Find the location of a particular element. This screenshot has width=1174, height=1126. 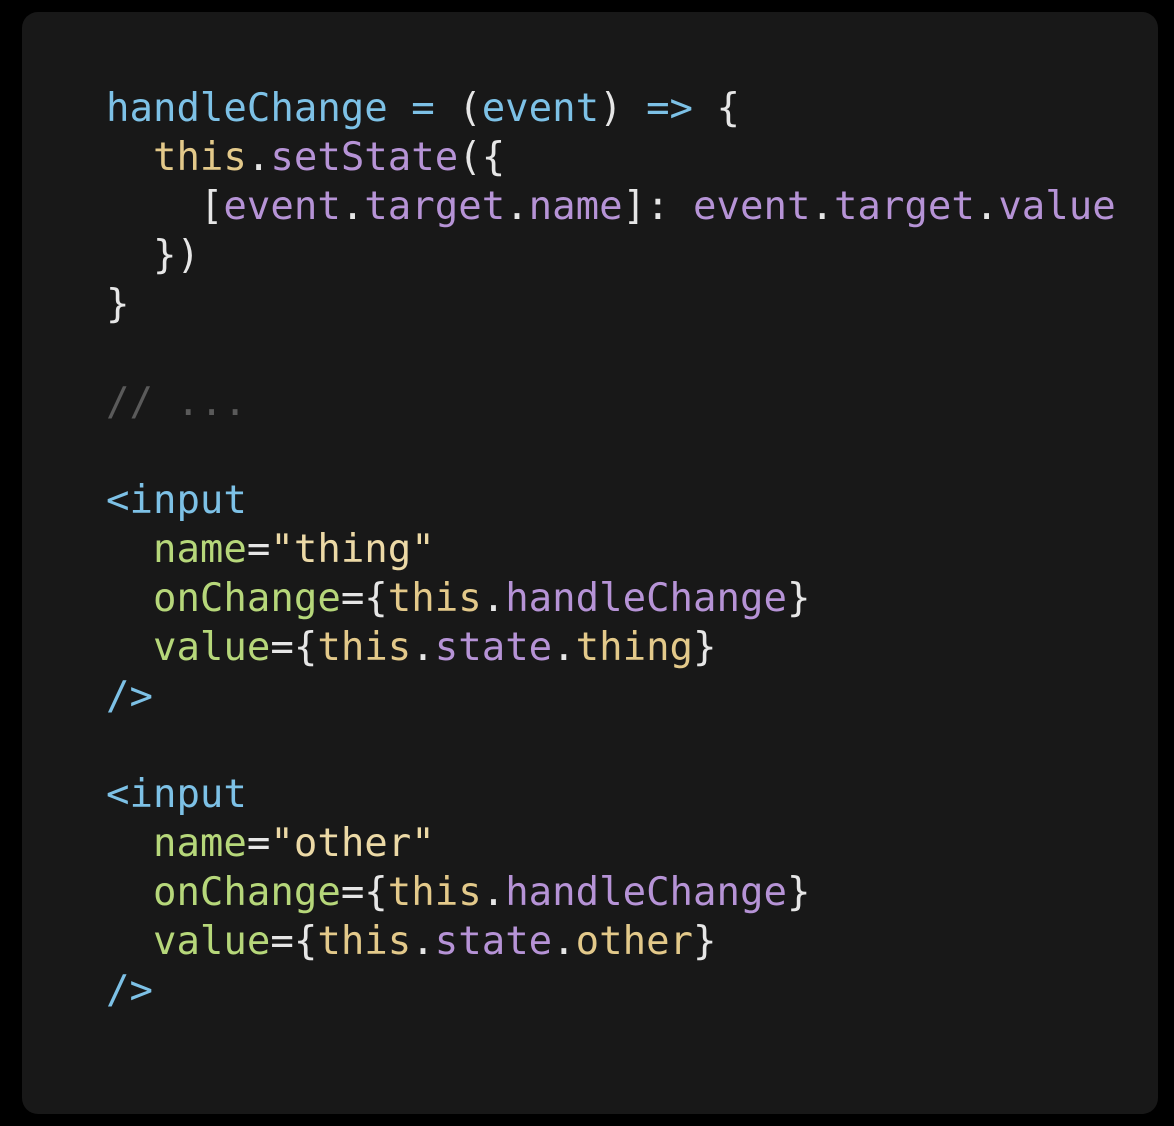

code-line: name="thing" is located at coordinates (611, 549).